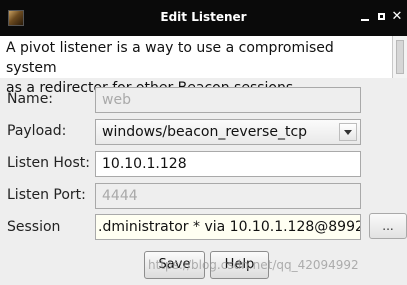  I want to click on title-bar: Edit Listener ✕, so click(203, 18).